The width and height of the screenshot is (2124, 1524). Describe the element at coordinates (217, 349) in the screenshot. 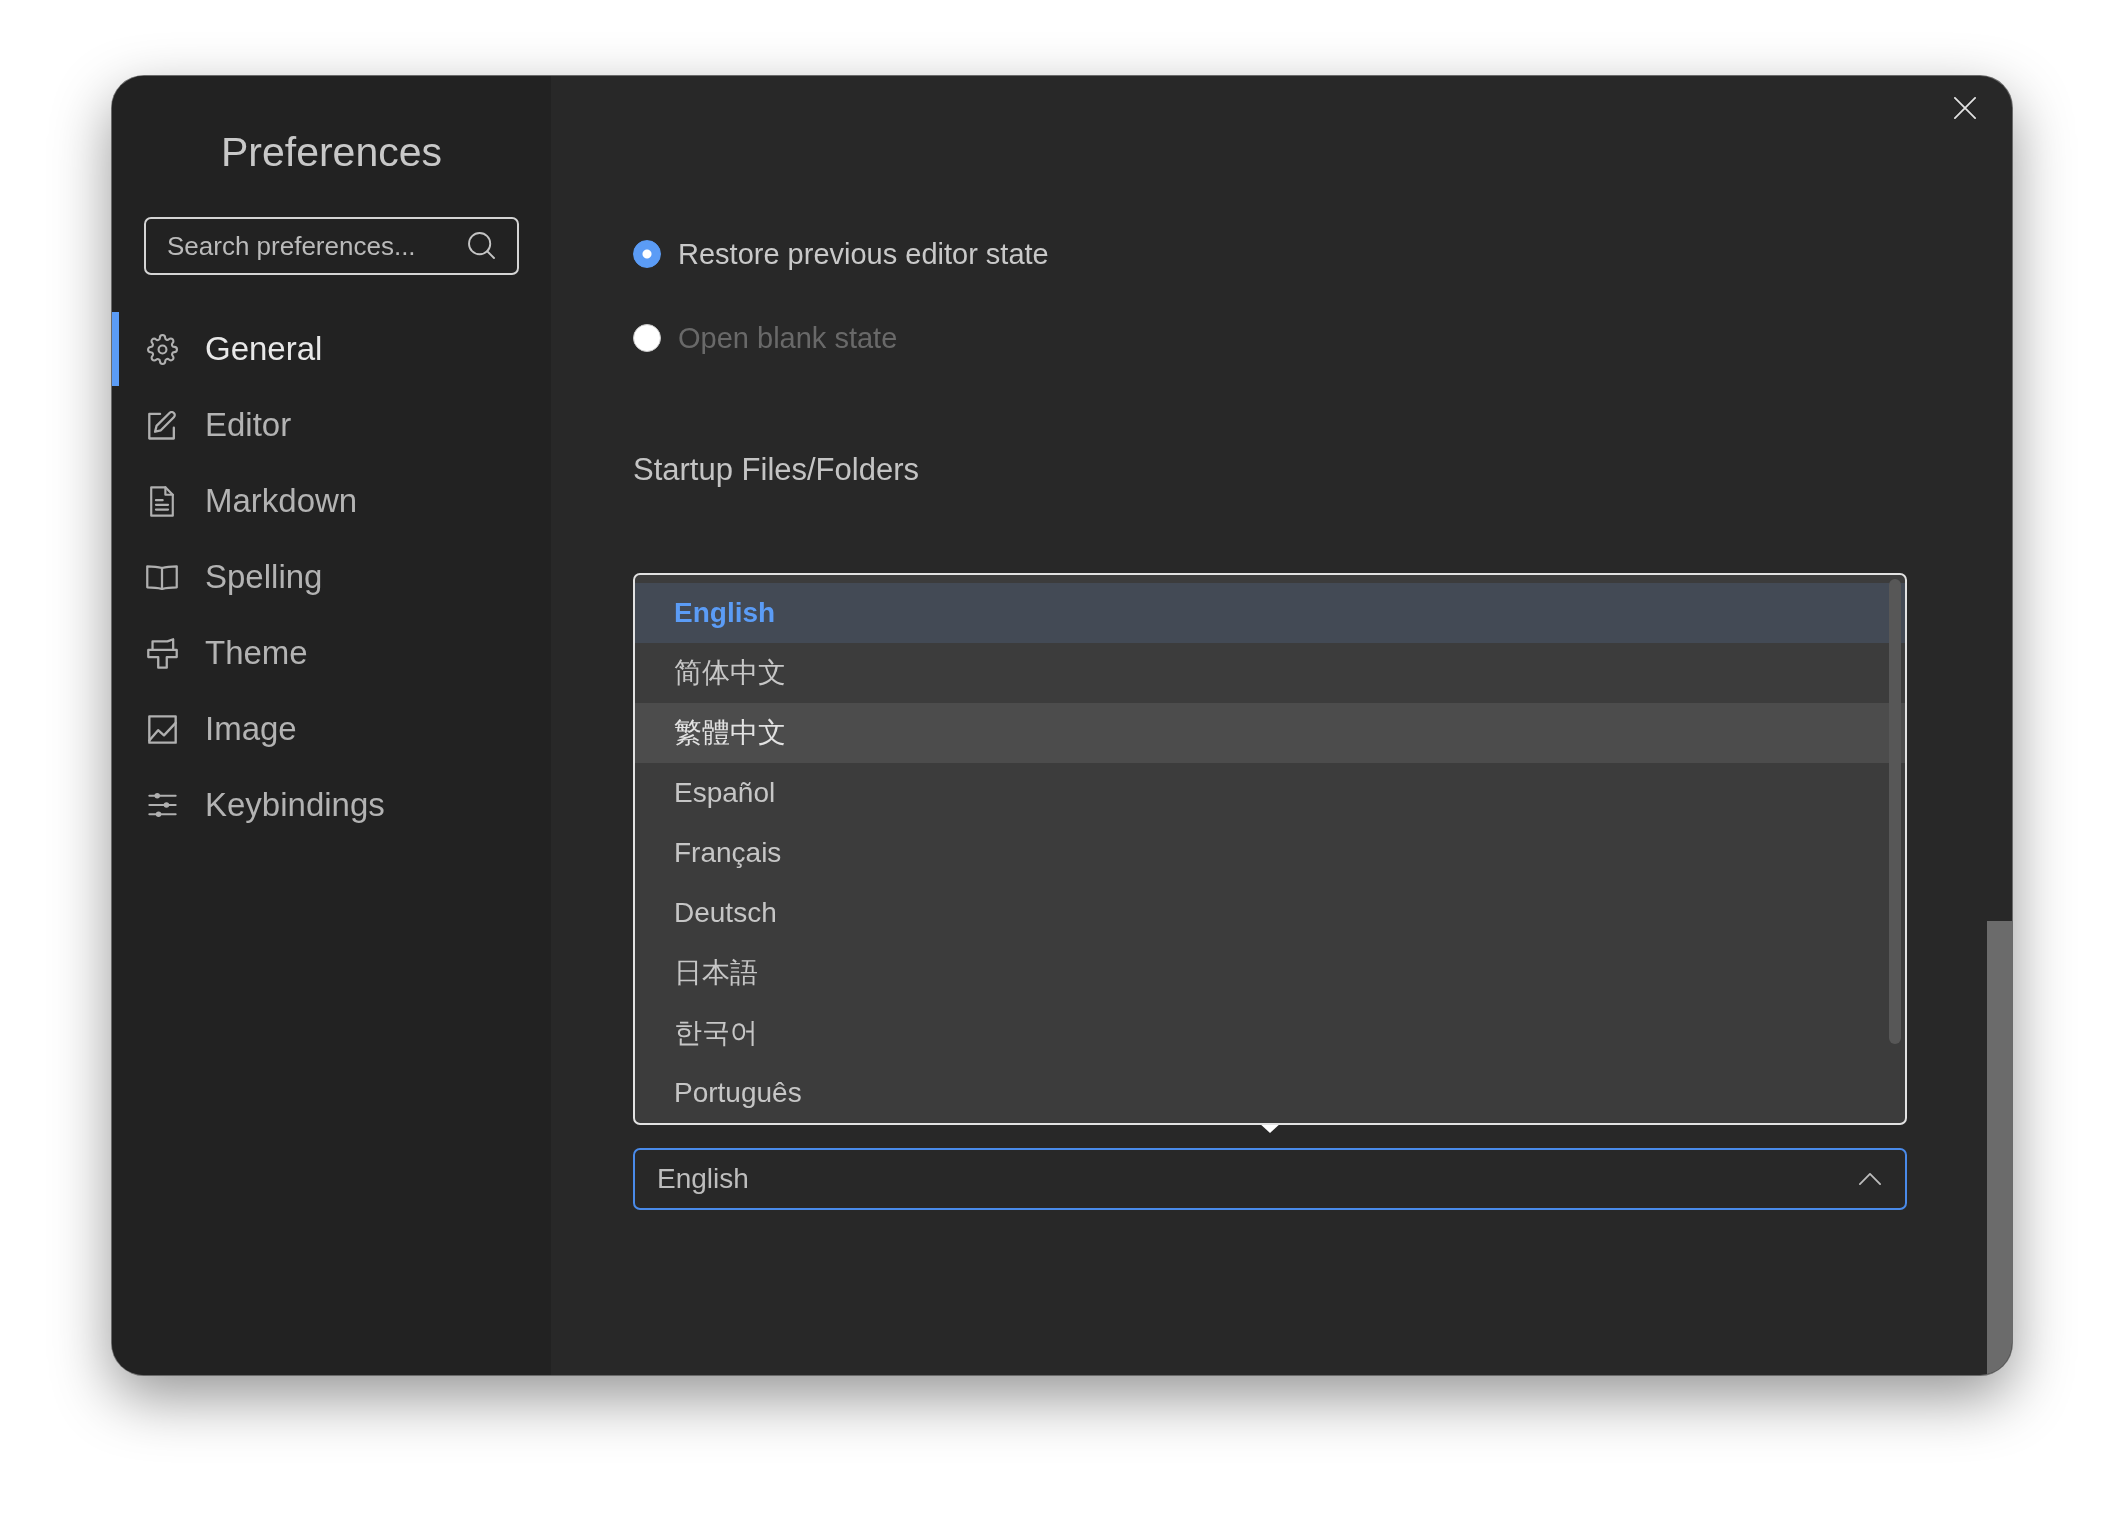

I see `sidebar-item: General` at that location.